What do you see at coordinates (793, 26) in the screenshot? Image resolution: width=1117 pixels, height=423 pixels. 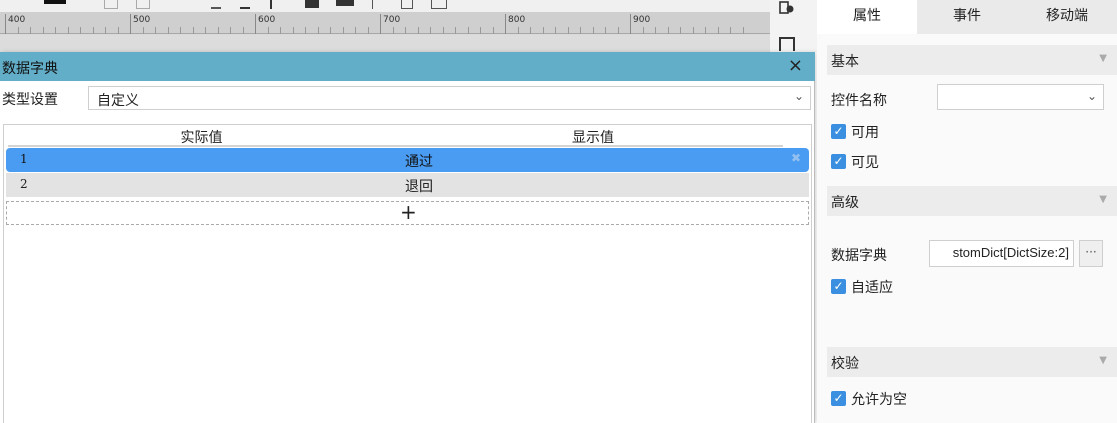 I see `side-tool-strip` at bounding box center [793, 26].